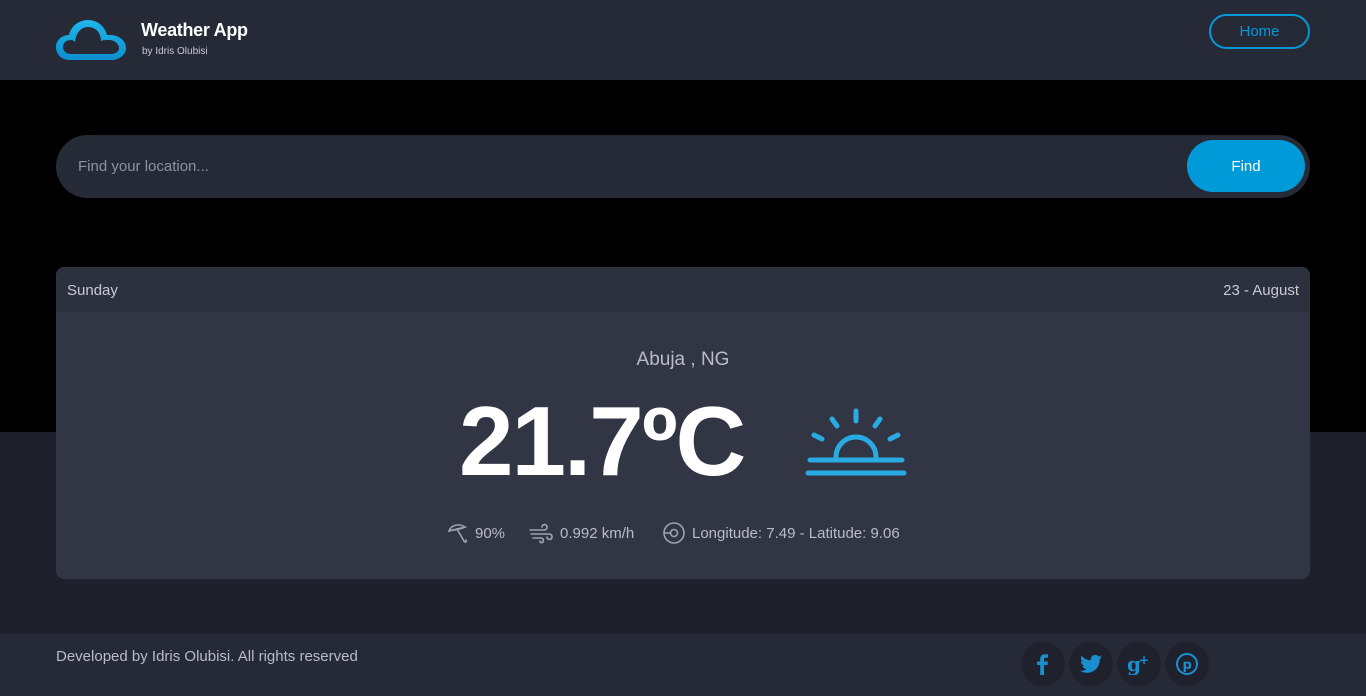  Describe the element at coordinates (1246, 166) in the screenshot. I see `find-button: Find` at that location.